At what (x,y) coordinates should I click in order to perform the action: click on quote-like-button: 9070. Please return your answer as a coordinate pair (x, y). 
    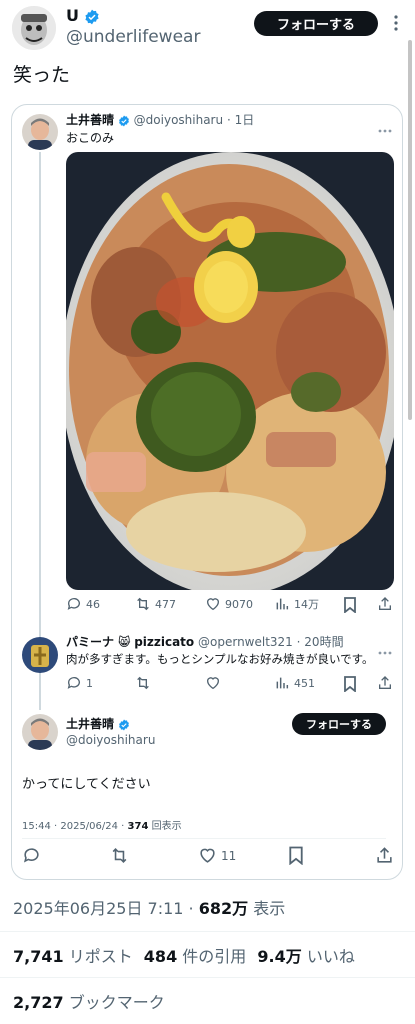
    Looking at the image, I should click on (229, 604).